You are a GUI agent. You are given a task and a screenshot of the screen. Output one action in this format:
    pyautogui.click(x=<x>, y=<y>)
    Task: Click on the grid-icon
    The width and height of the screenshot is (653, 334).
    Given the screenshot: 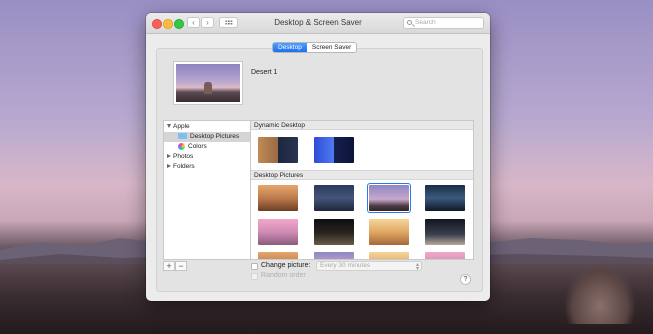 What is the action you would take?
    pyautogui.click(x=228, y=22)
    